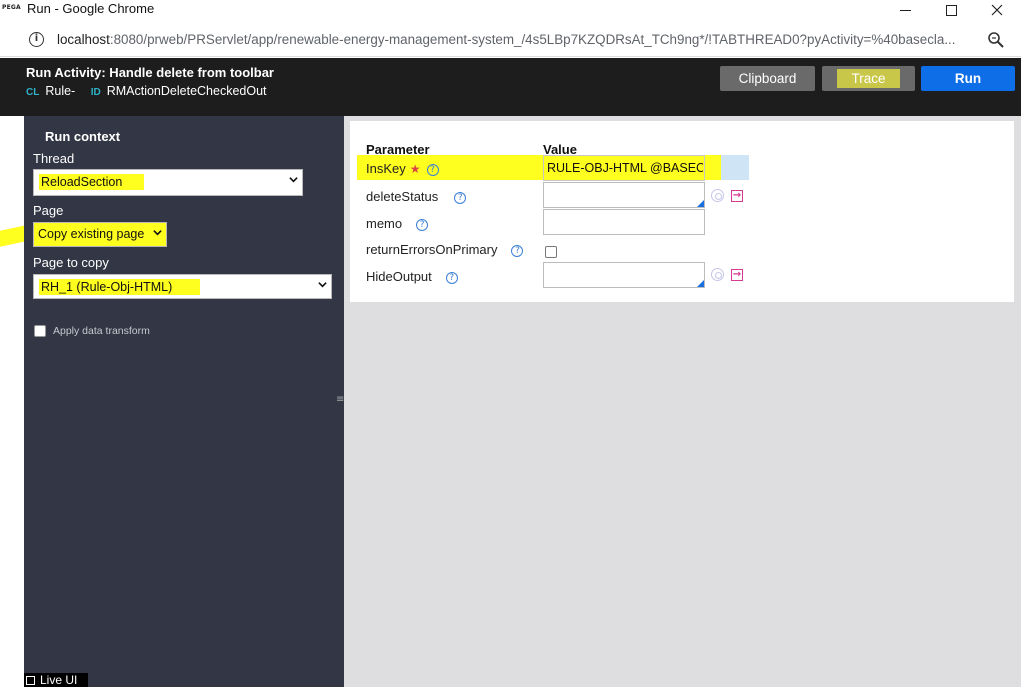 The height and width of the screenshot is (687, 1021). I want to click on live-ui-button: Live UI, so click(56, 680).